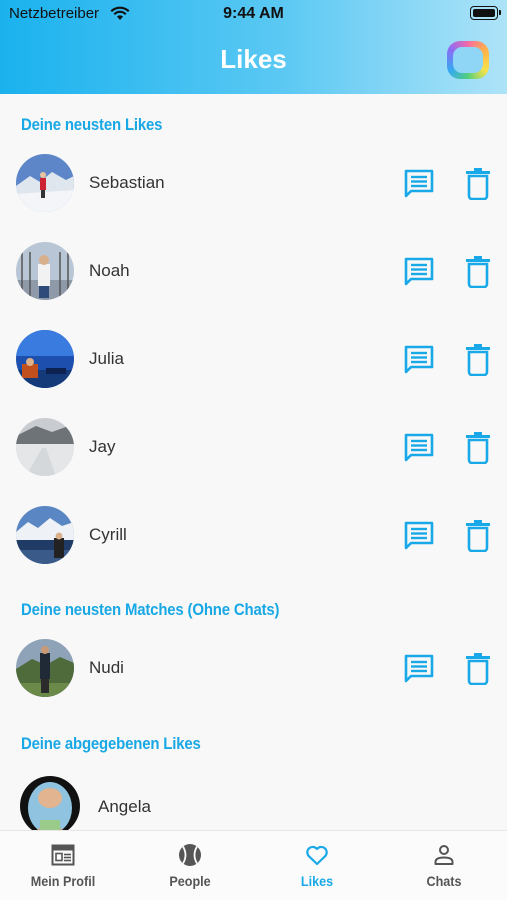 This screenshot has width=507, height=900. What do you see at coordinates (190, 881) in the screenshot?
I see `tab-label: People` at bounding box center [190, 881].